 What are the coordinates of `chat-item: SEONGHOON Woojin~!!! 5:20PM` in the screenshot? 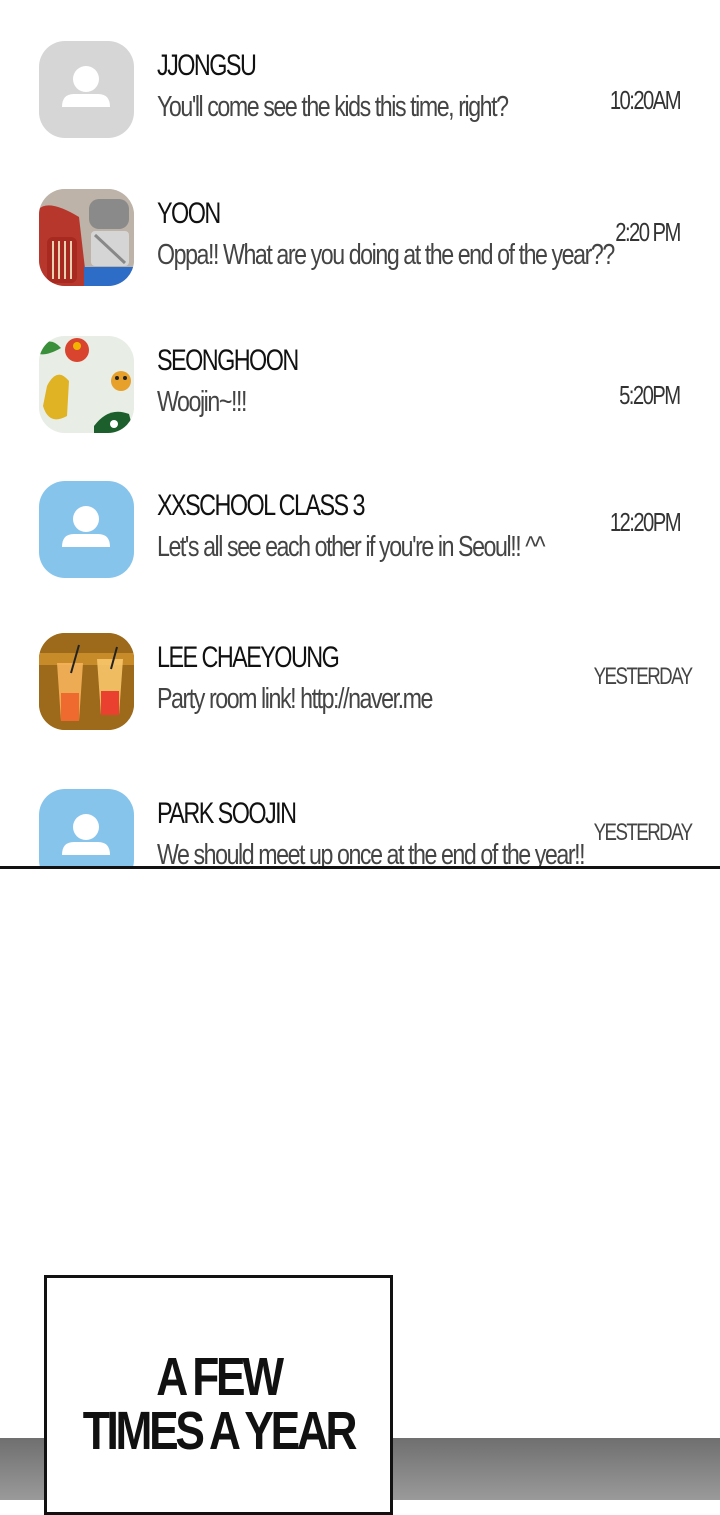 It's located at (360, 391).